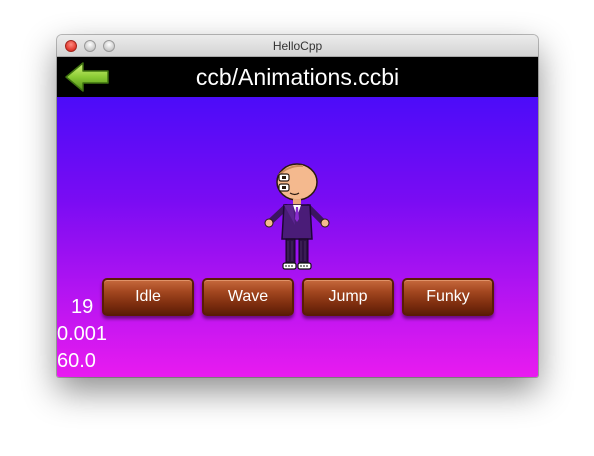 This screenshot has width=594, height=456. I want to click on scene-title: ccb/Animations.ccbi, so click(297, 77).